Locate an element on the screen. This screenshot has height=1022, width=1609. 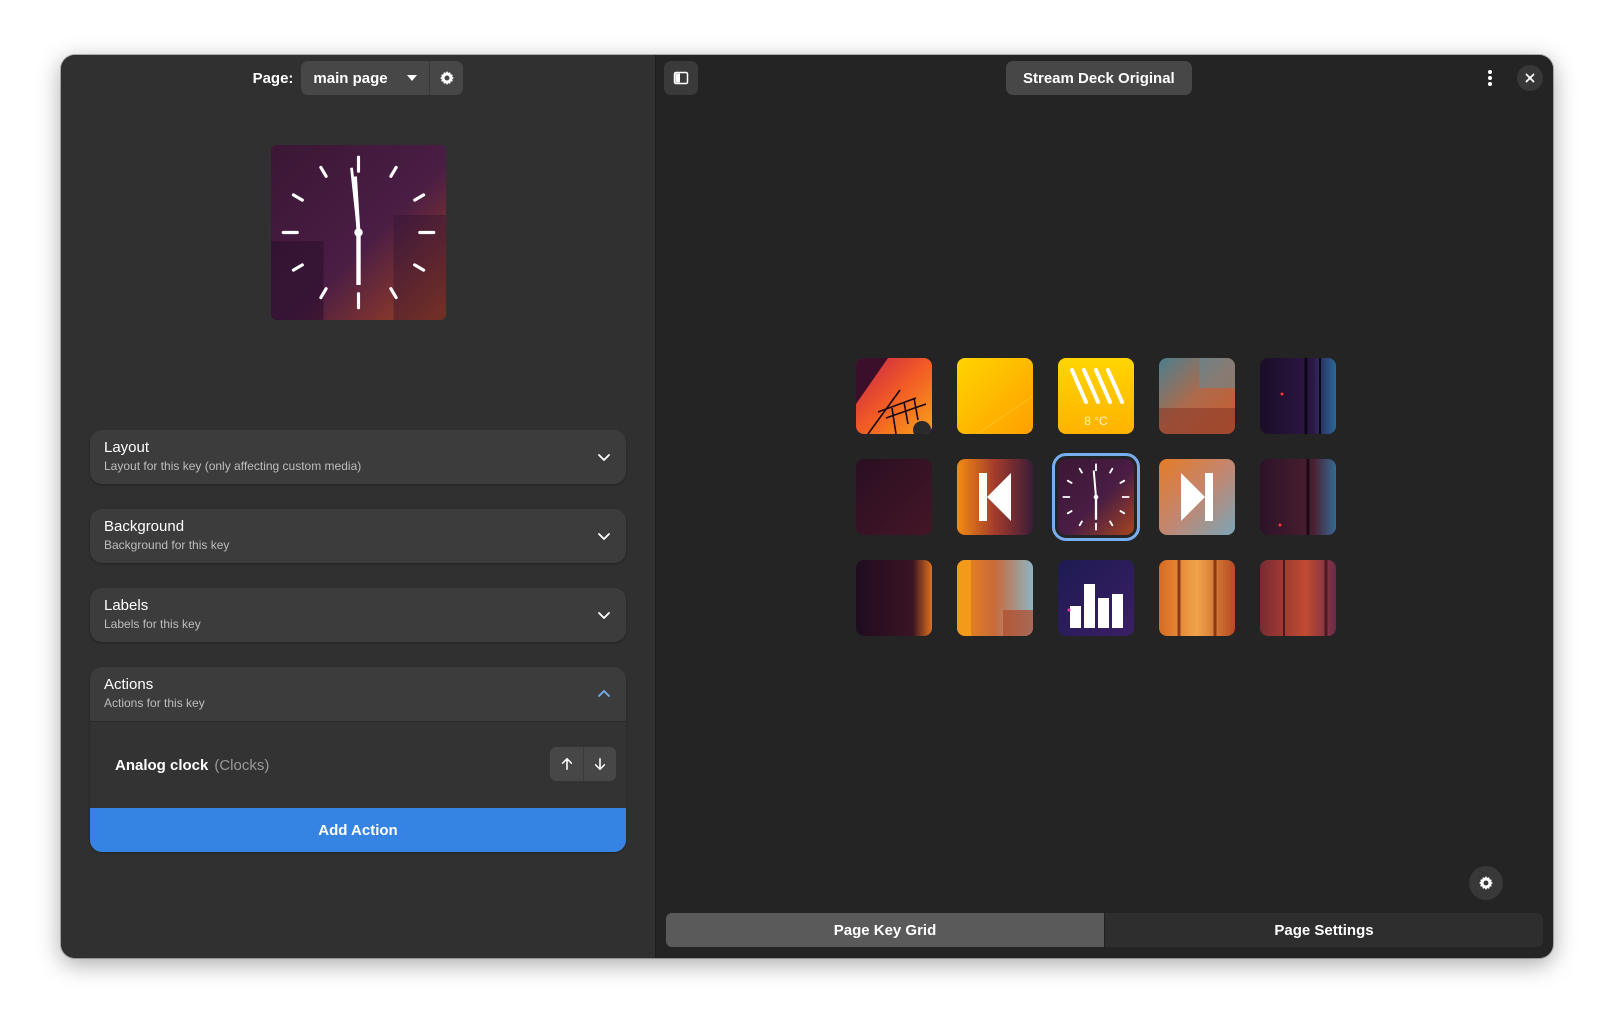
actions-subtitle: Actions for this key is located at coordinates (154, 703).